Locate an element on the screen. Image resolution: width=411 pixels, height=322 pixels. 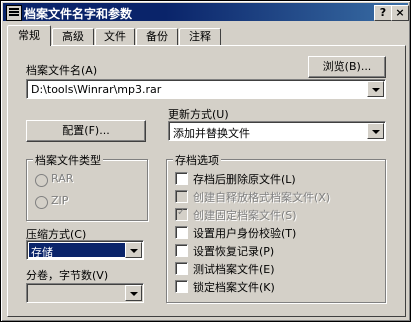
lock-archive-label: 锁定档案文件(K) is located at coordinates (234, 287).